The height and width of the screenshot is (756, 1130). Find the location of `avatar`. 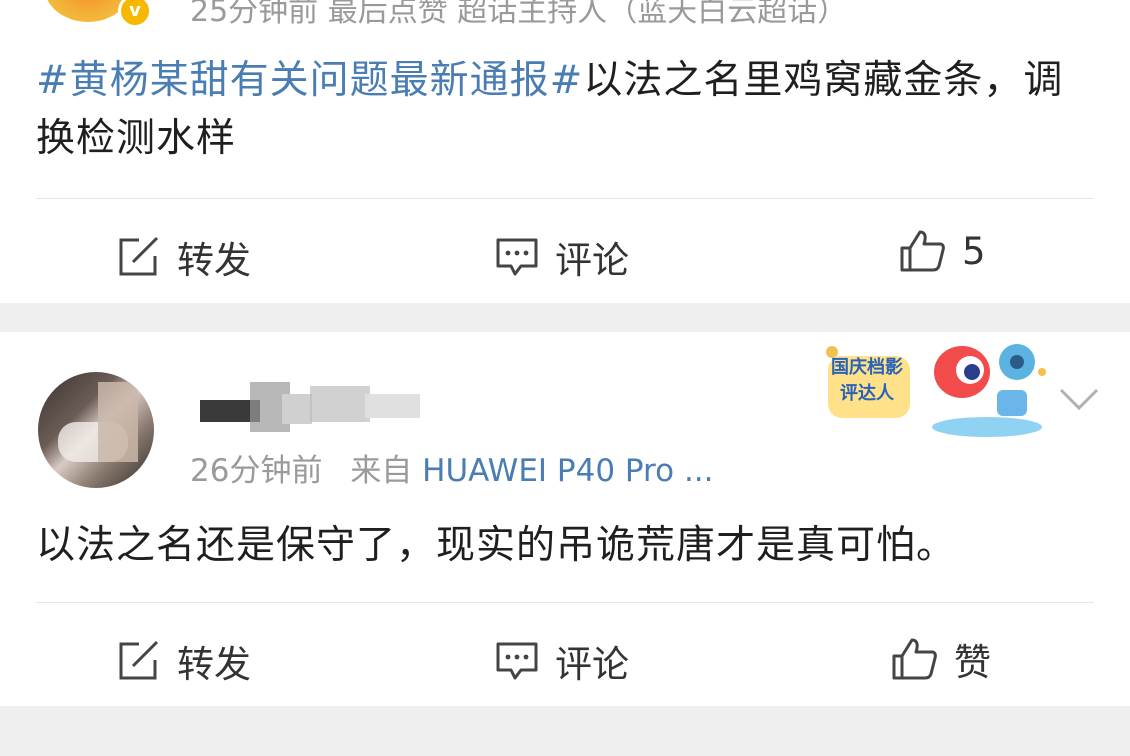

avatar is located at coordinates (96, 430).